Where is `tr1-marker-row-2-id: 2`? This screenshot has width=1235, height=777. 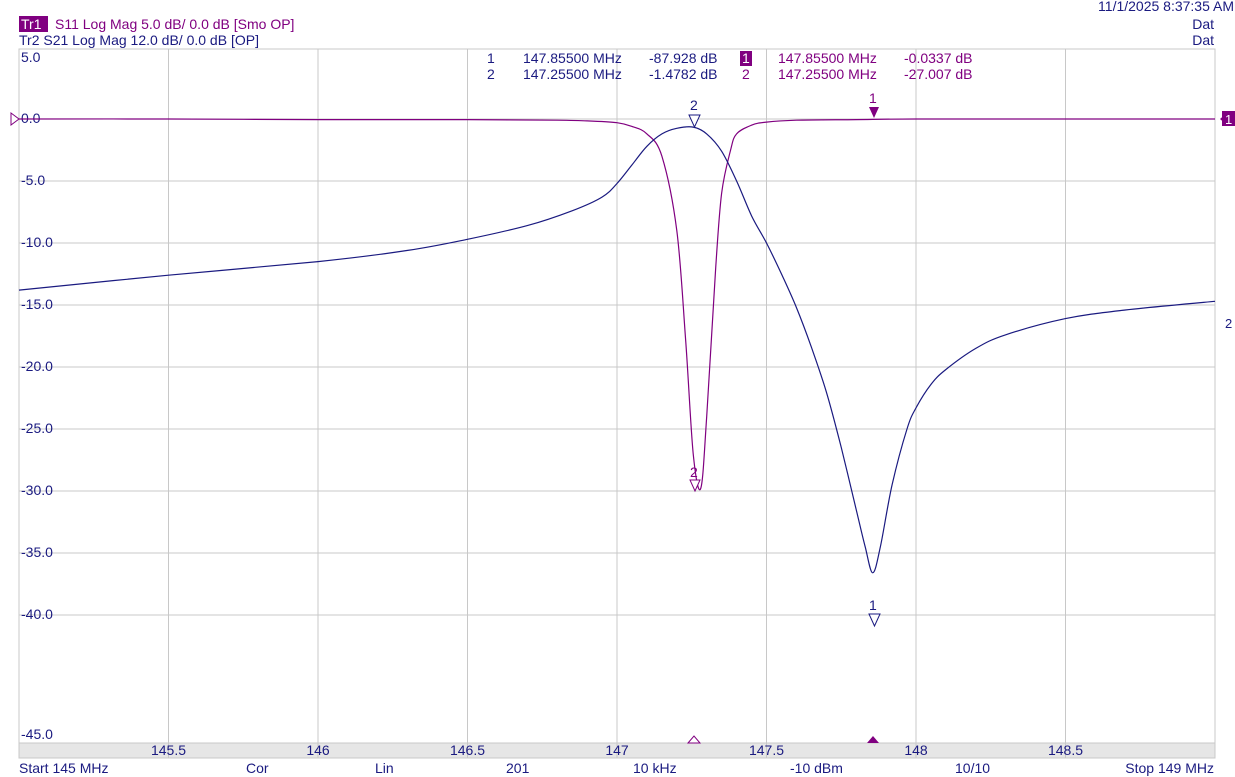 tr1-marker-row-2-id: 2 is located at coordinates (746, 74).